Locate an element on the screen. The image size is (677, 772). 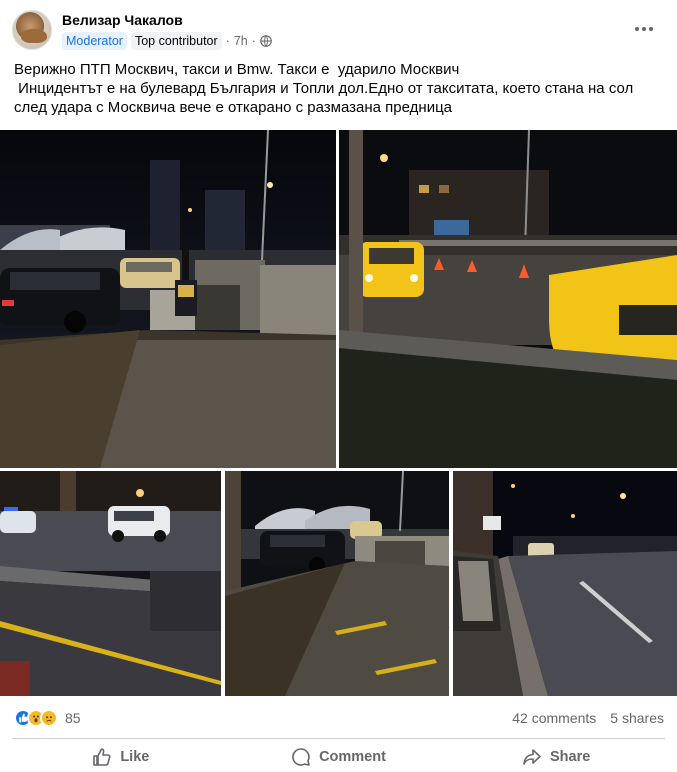
share-button: Share is located at coordinates (556, 757).